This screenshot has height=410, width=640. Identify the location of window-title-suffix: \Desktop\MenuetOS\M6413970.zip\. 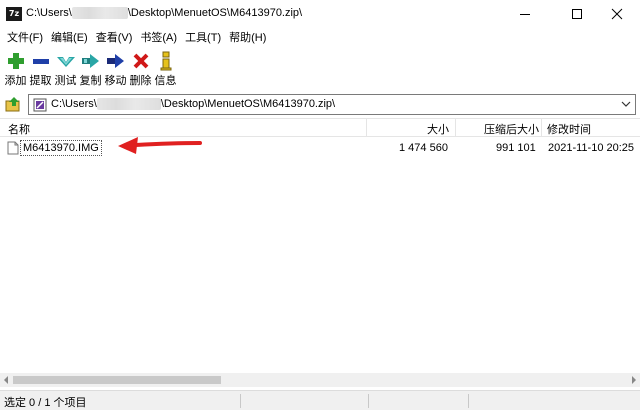
(215, 13).